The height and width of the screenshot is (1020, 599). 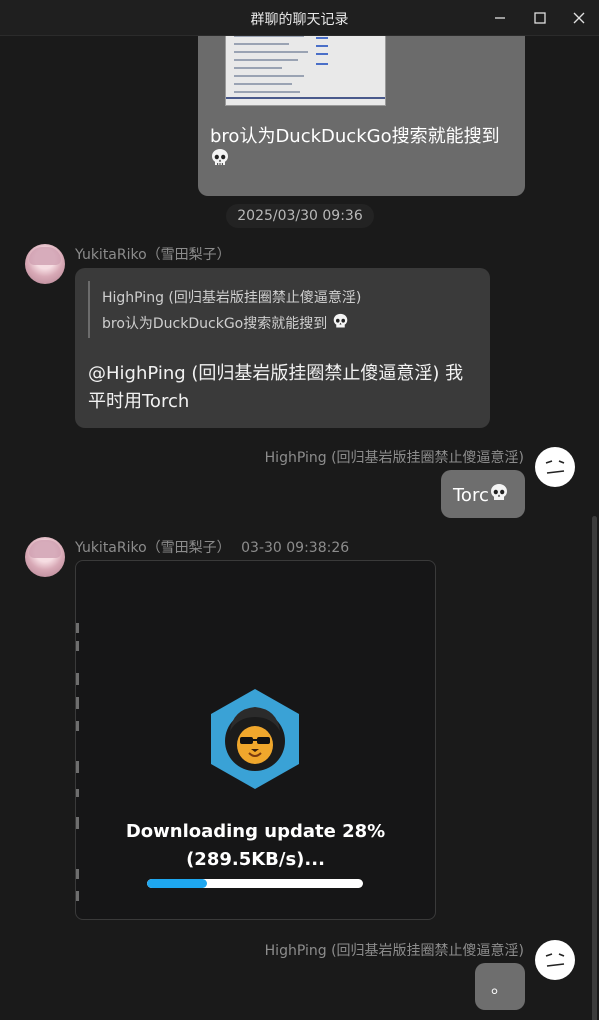 What do you see at coordinates (579, 18) in the screenshot?
I see `close-icon` at bounding box center [579, 18].